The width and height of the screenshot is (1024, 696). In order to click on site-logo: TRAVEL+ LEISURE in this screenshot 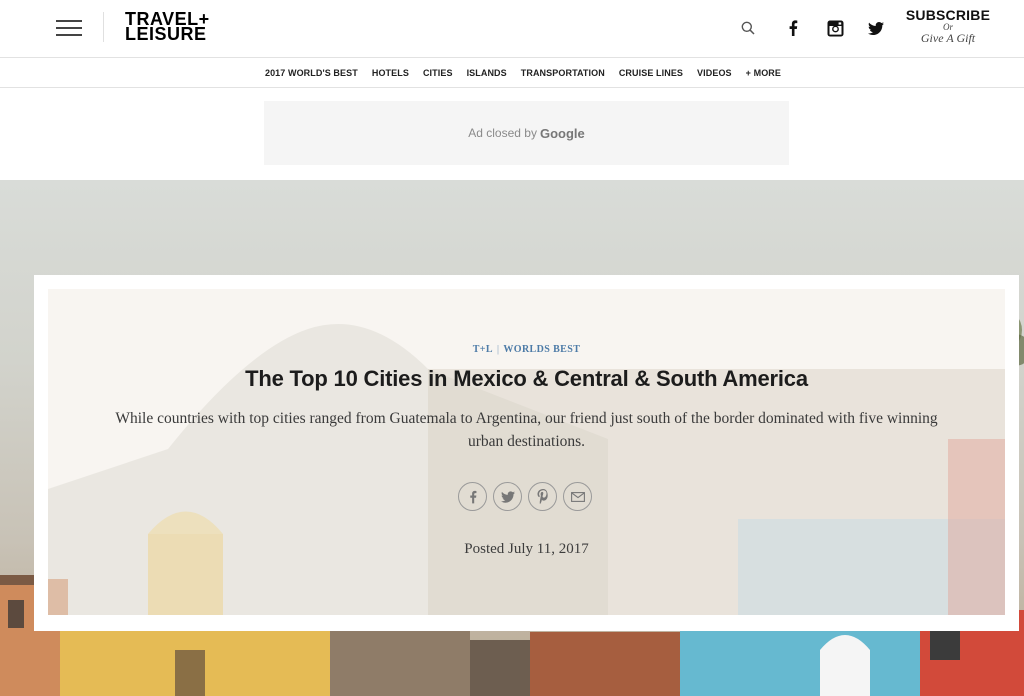, I will do `click(167, 27)`.